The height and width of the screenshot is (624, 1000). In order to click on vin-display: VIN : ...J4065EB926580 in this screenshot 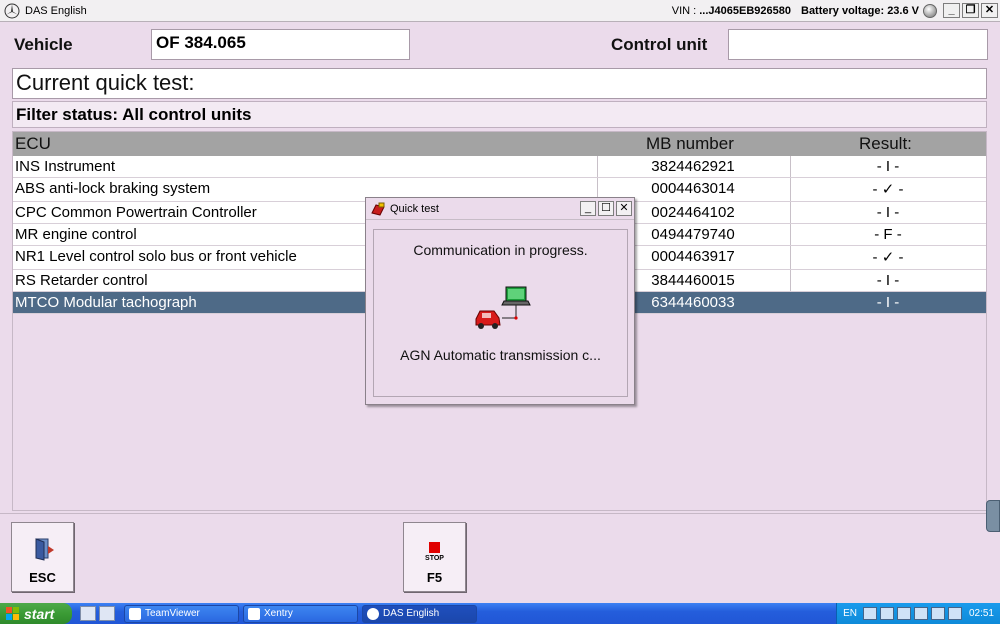, I will do `click(731, 10)`.